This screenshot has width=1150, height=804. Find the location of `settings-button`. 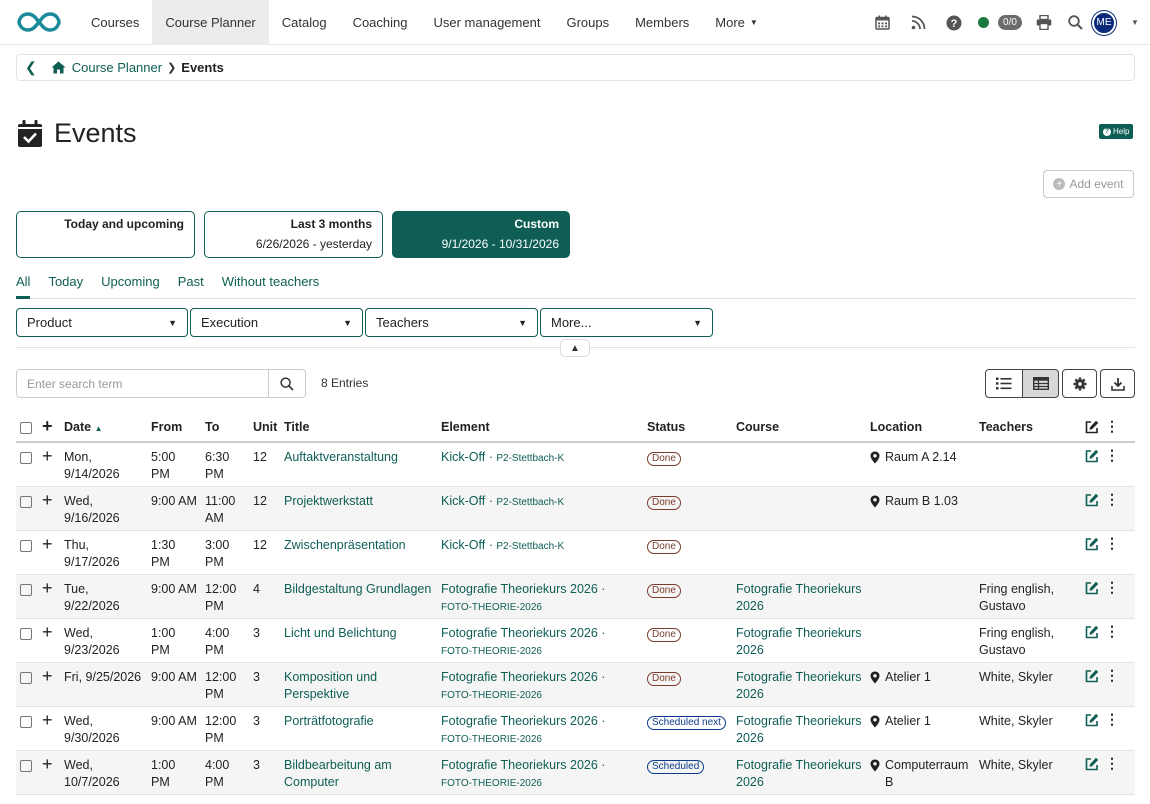

settings-button is located at coordinates (1079, 383).